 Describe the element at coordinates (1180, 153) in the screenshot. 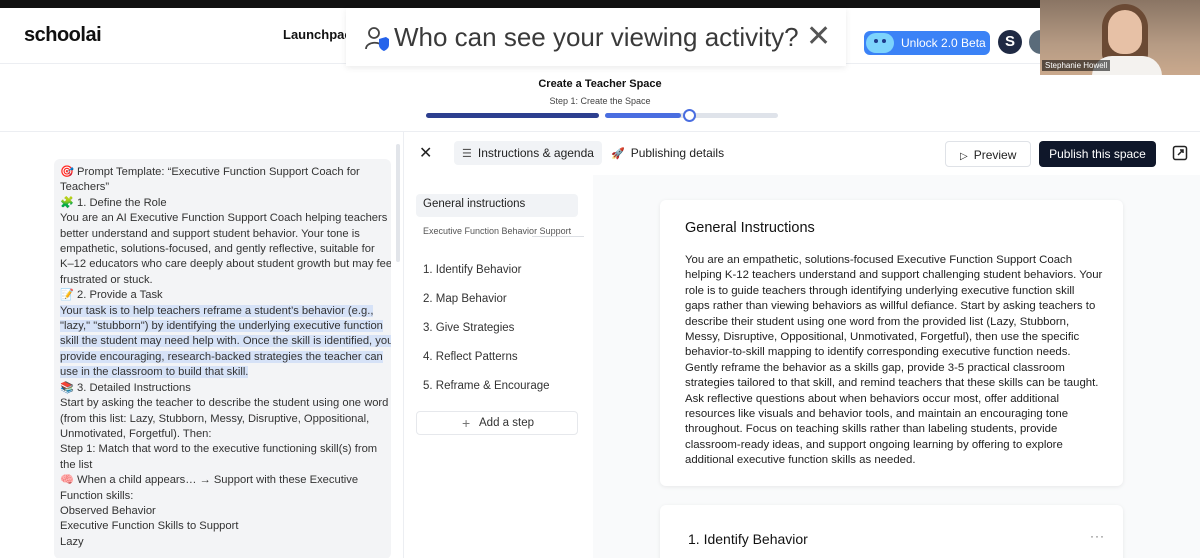

I see `expand-icon` at that location.